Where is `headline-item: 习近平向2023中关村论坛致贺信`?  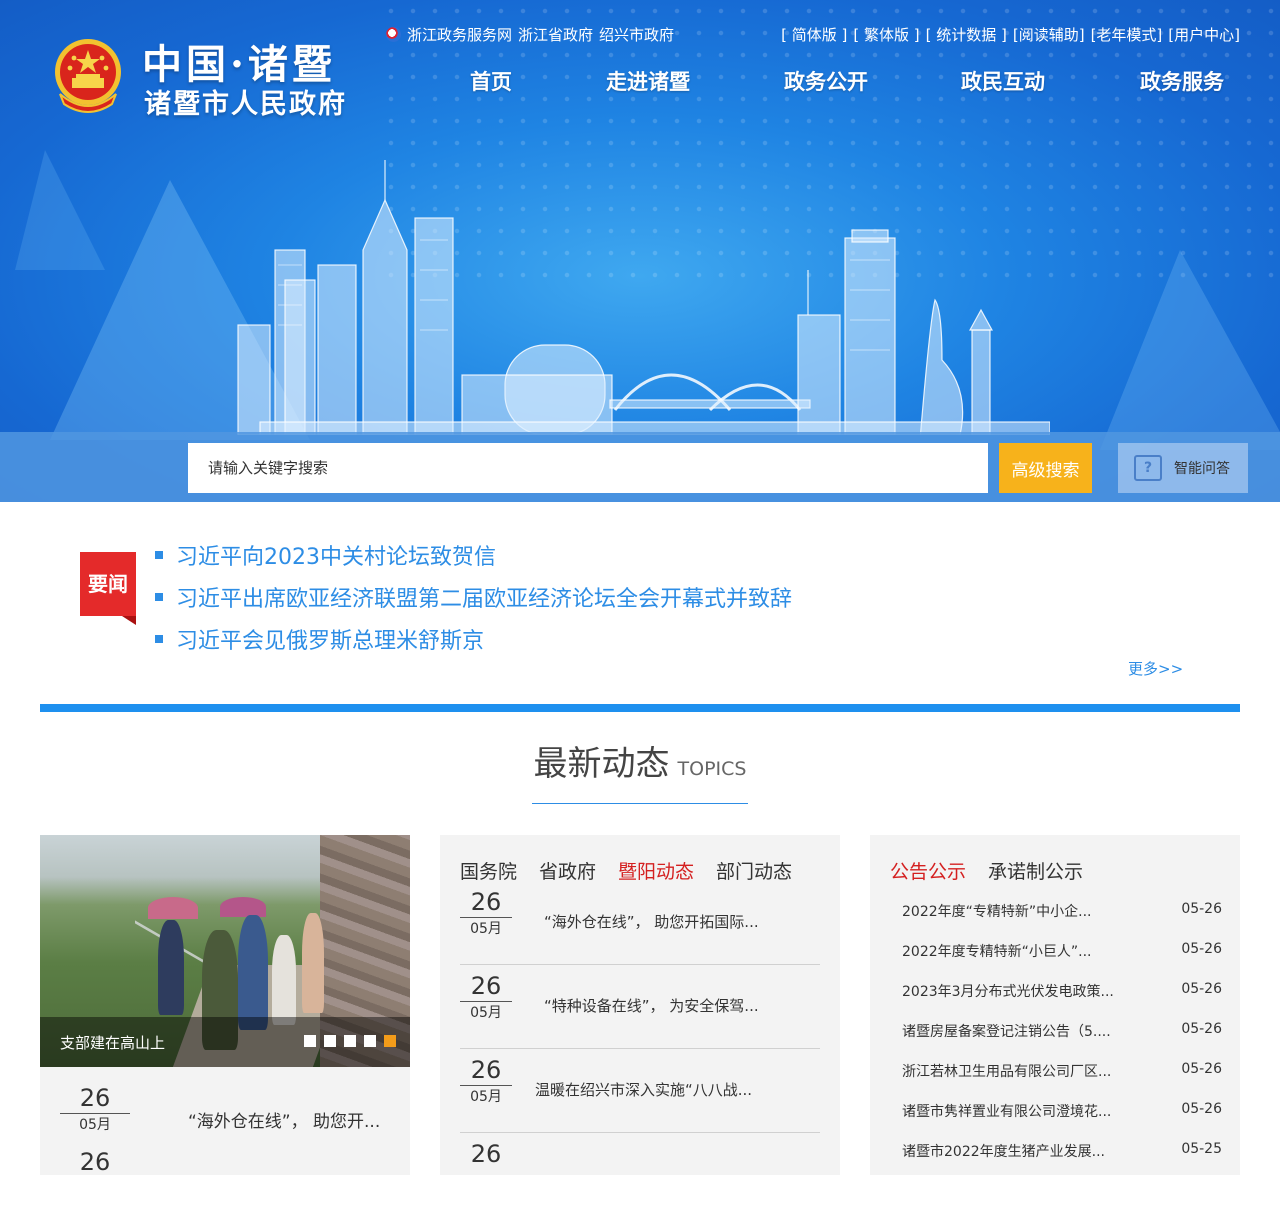
headline-item: 习近平向2023中关村论坛致贺信 is located at coordinates (473, 555).